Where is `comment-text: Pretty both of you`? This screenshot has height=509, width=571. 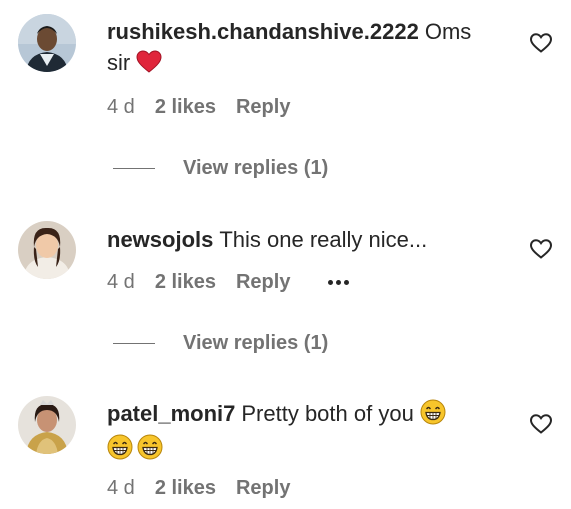 comment-text: Pretty both of you is located at coordinates (327, 413).